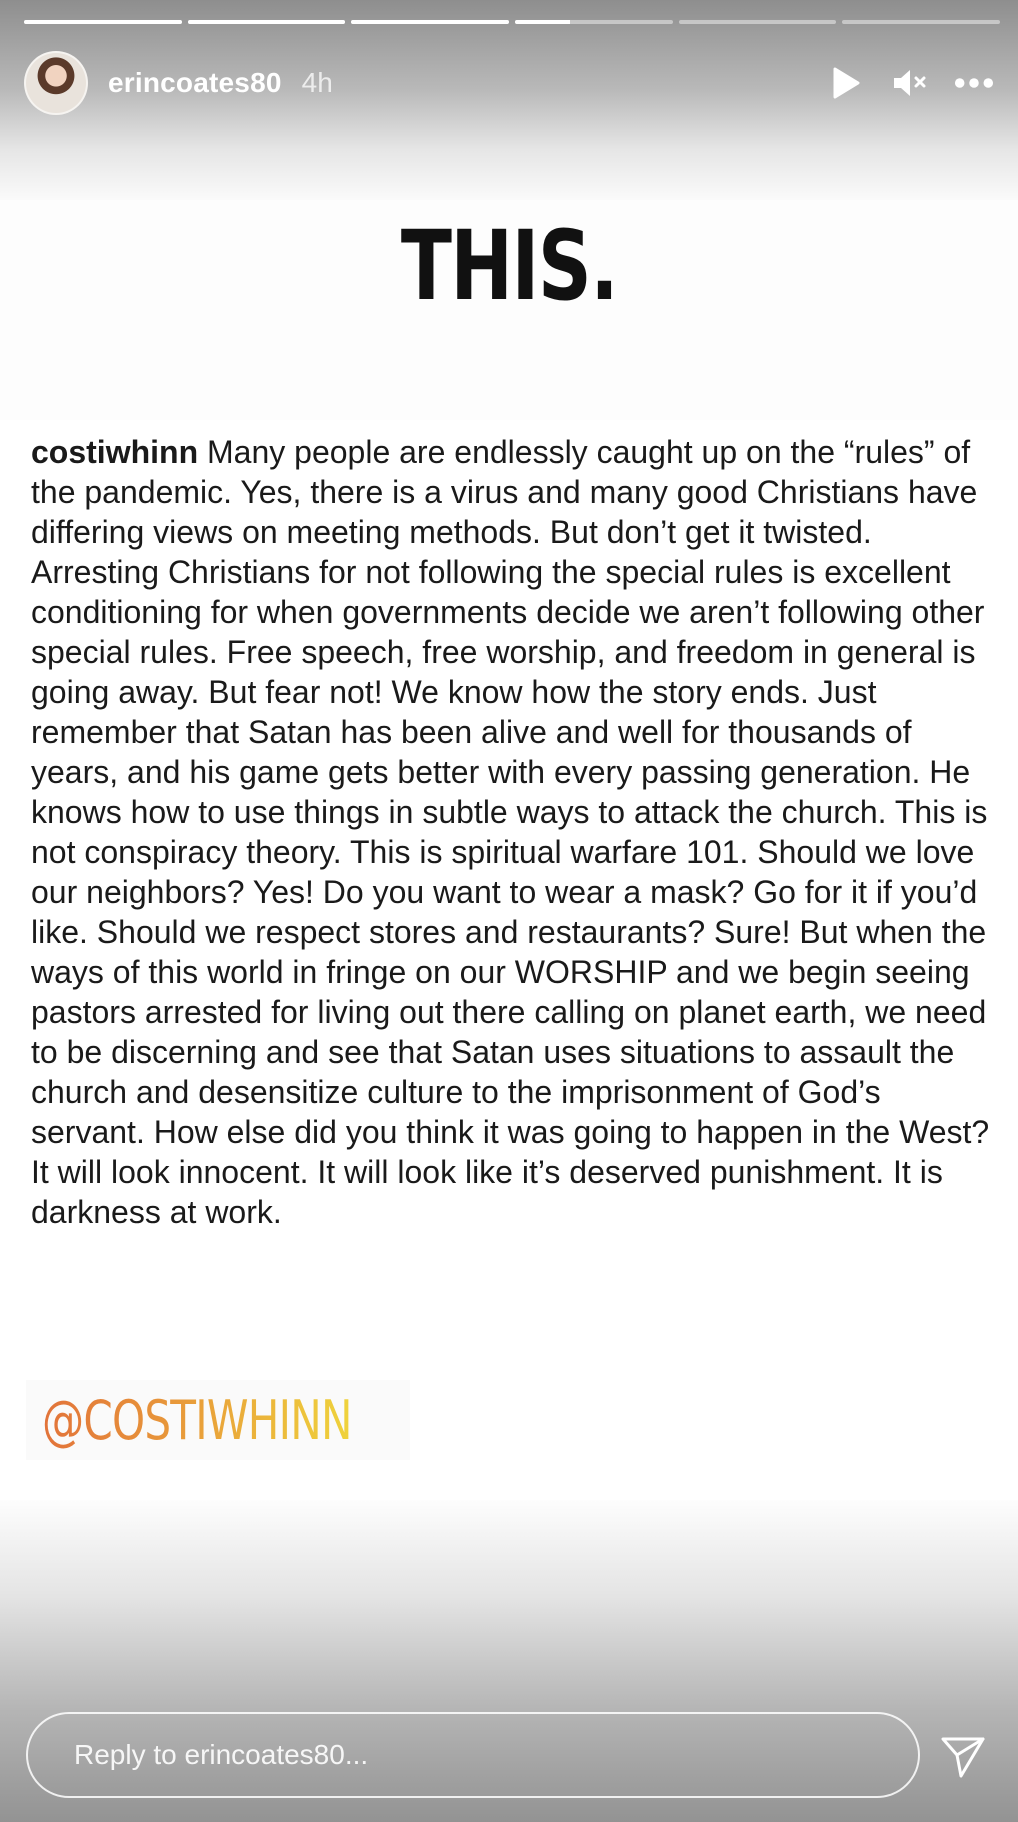 The image size is (1018, 1822). Describe the element at coordinates (846, 83) in the screenshot. I see `play-icon` at that location.